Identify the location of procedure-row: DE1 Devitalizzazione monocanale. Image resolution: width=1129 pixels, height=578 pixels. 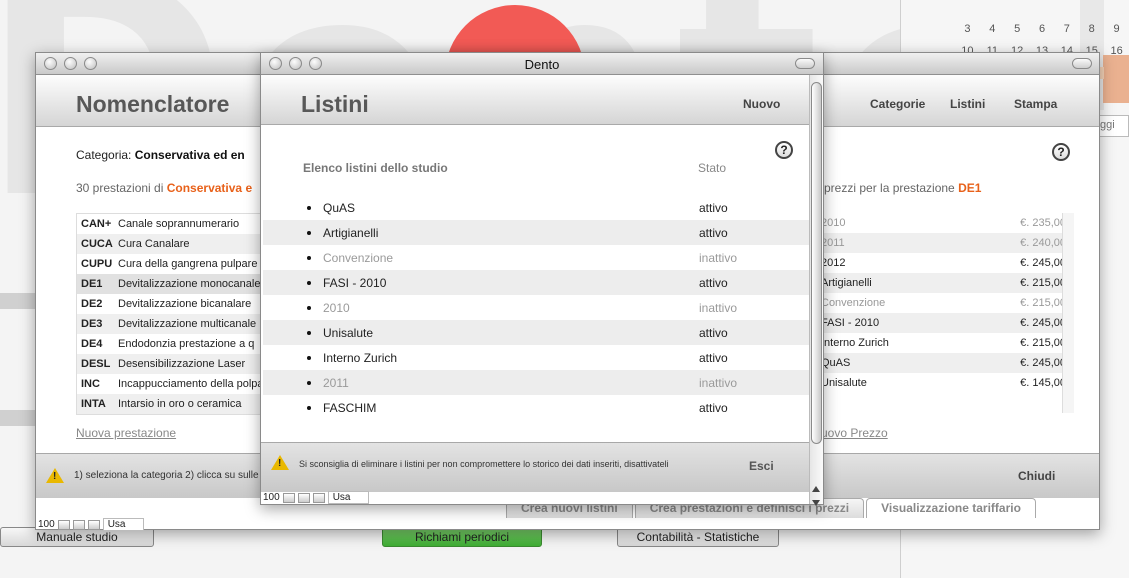
(171, 284).